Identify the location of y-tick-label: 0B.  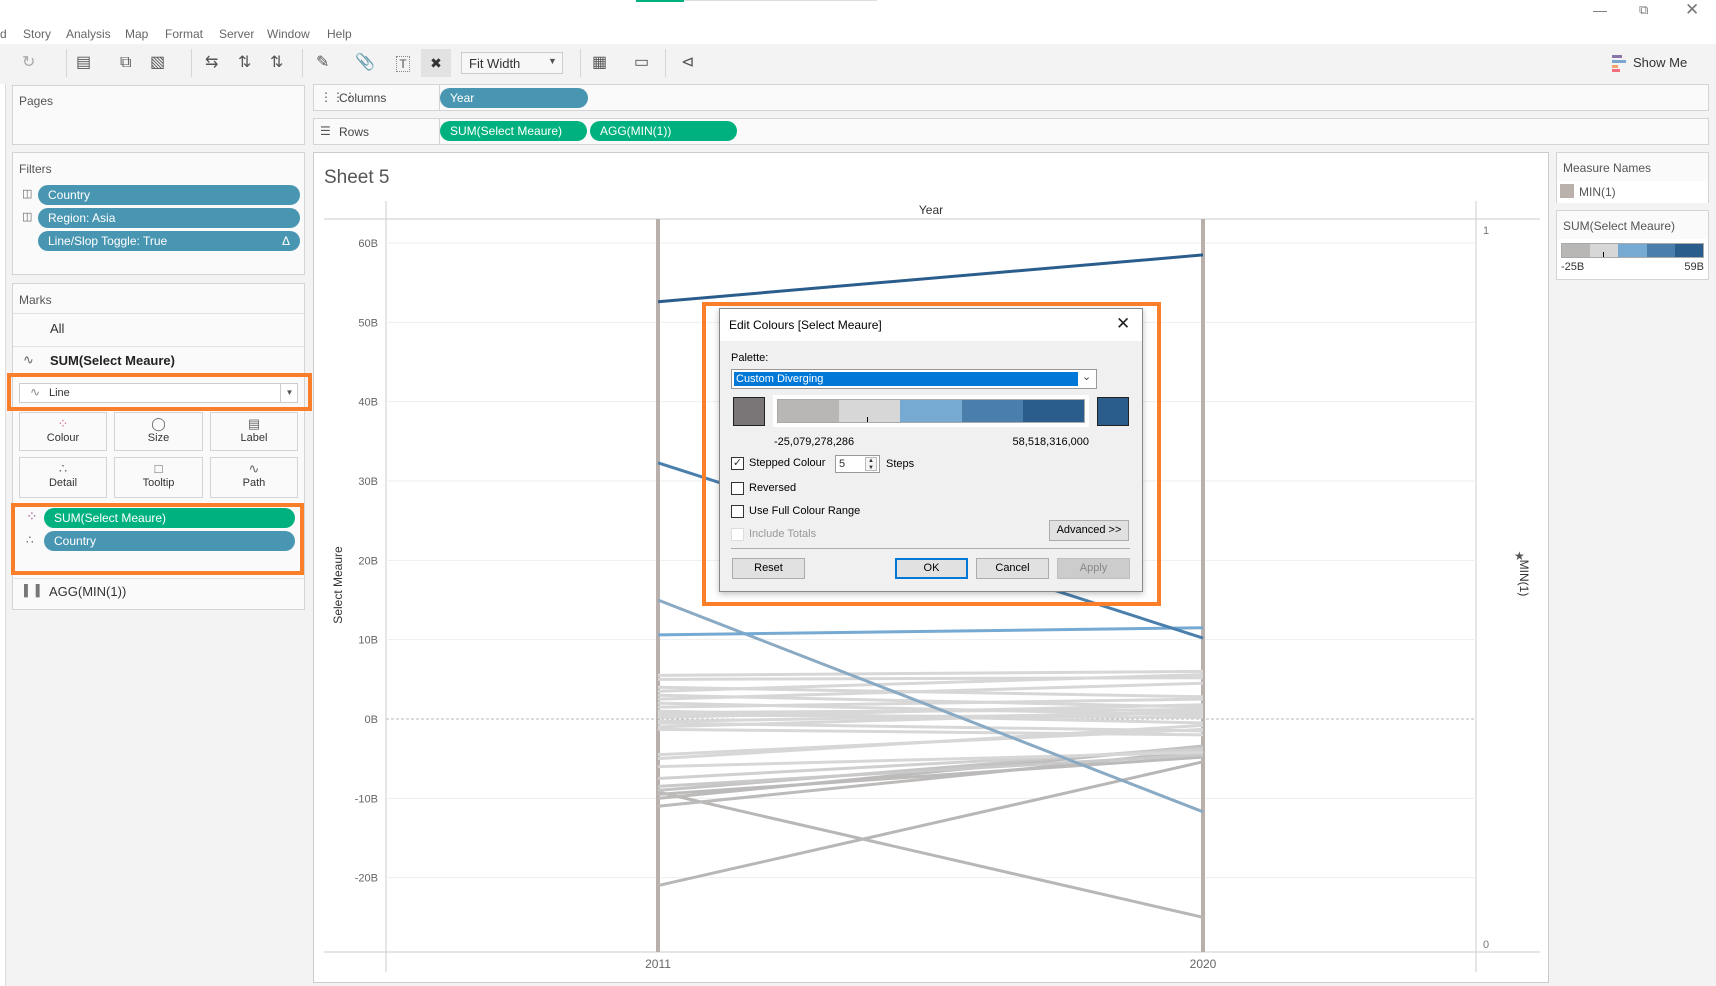
(371, 720).